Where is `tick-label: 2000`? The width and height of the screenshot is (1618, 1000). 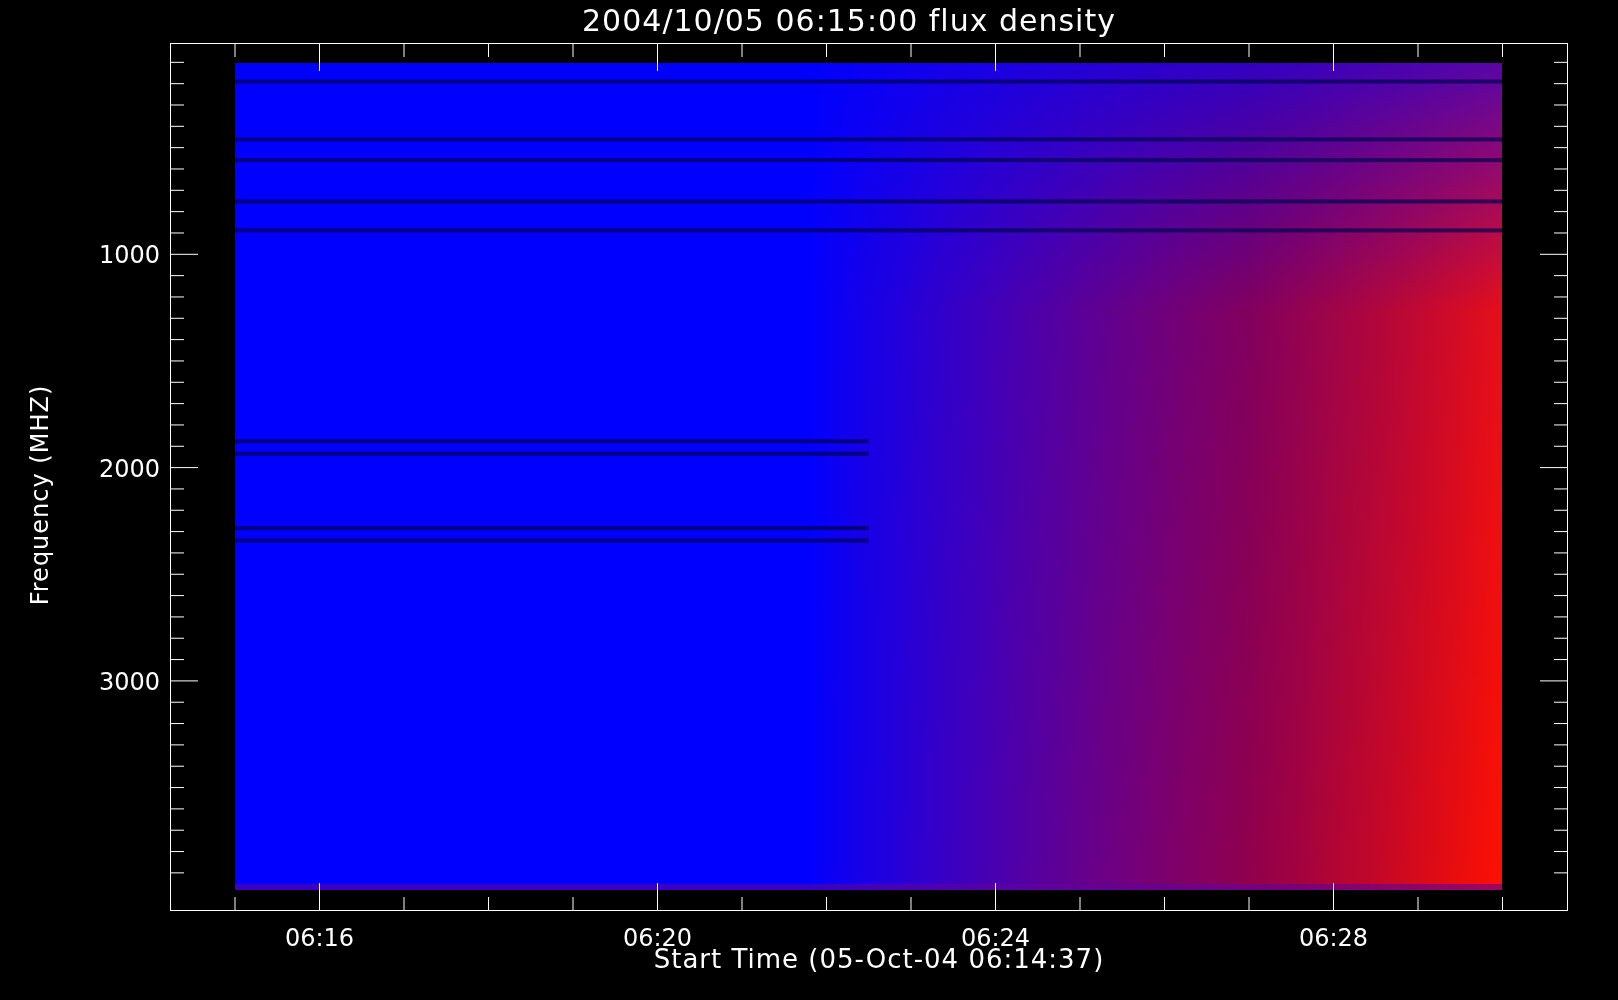 tick-label: 2000 is located at coordinates (129, 468).